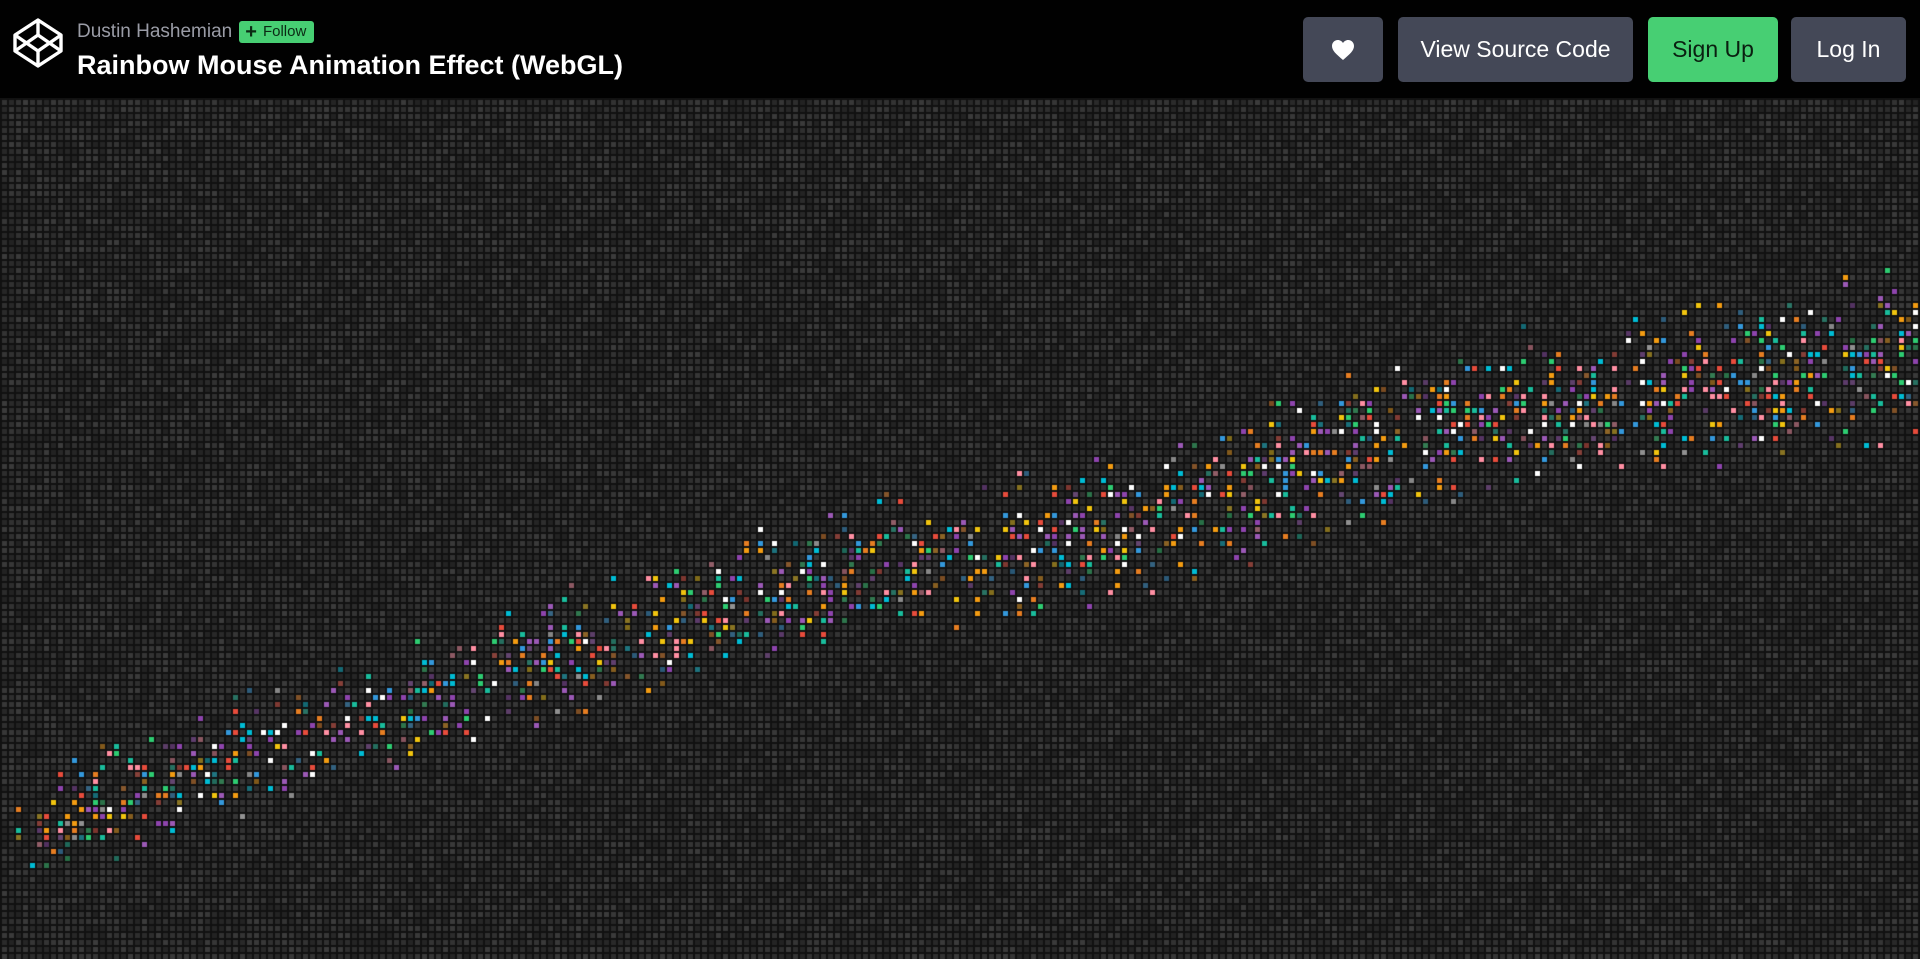 Image resolution: width=1920 pixels, height=959 pixels. I want to click on heart-icon, so click(1343, 49).